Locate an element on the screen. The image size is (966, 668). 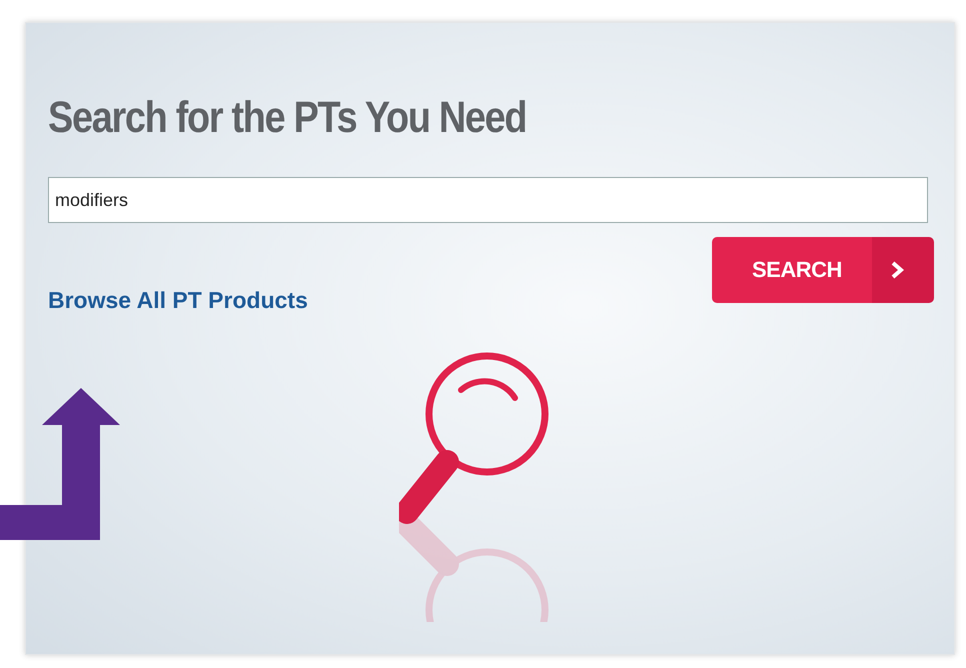
chevron-icon is located at coordinates (897, 270).